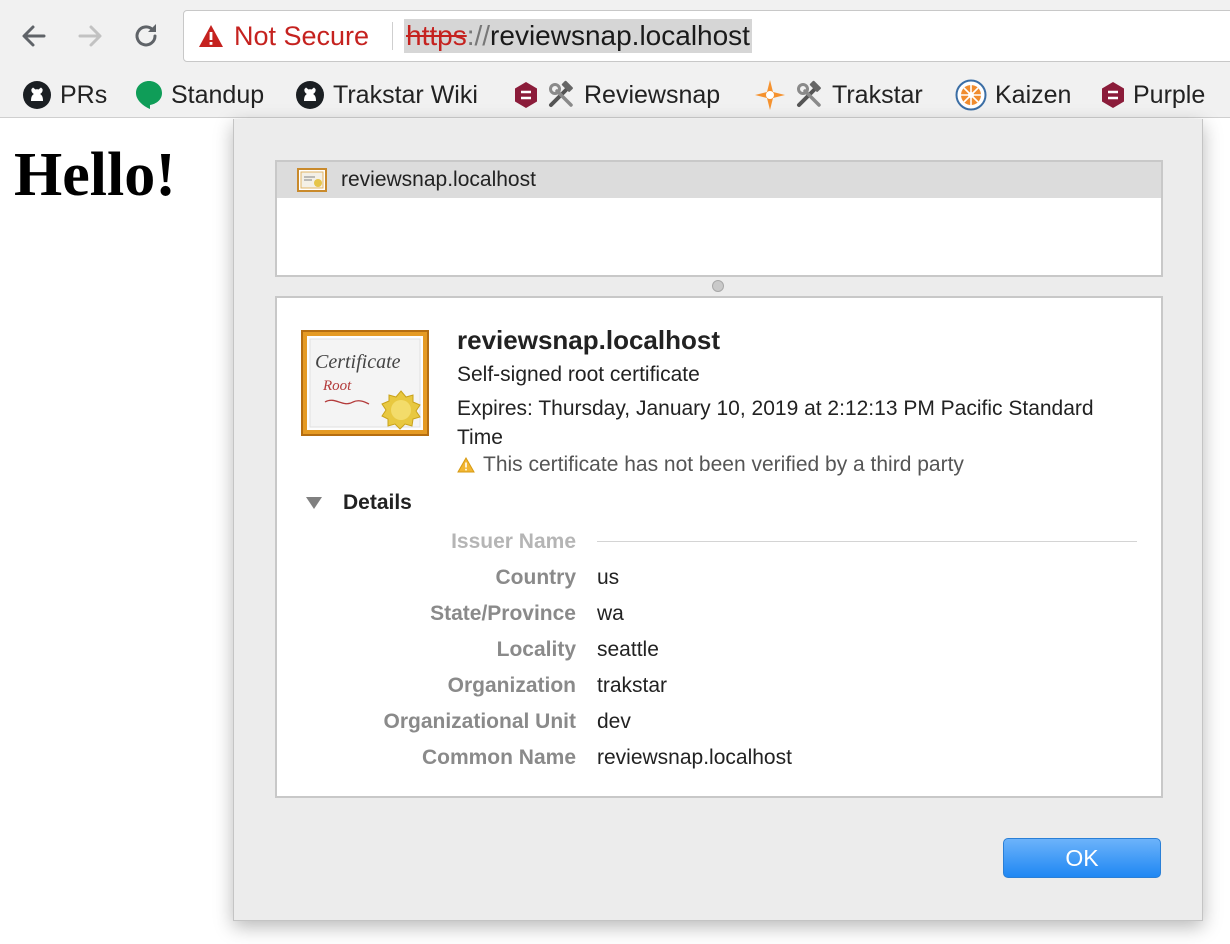 This screenshot has width=1230, height=944. Describe the element at coordinates (628, 649) in the screenshot. I see `field-value-locality: seattle` at that location.